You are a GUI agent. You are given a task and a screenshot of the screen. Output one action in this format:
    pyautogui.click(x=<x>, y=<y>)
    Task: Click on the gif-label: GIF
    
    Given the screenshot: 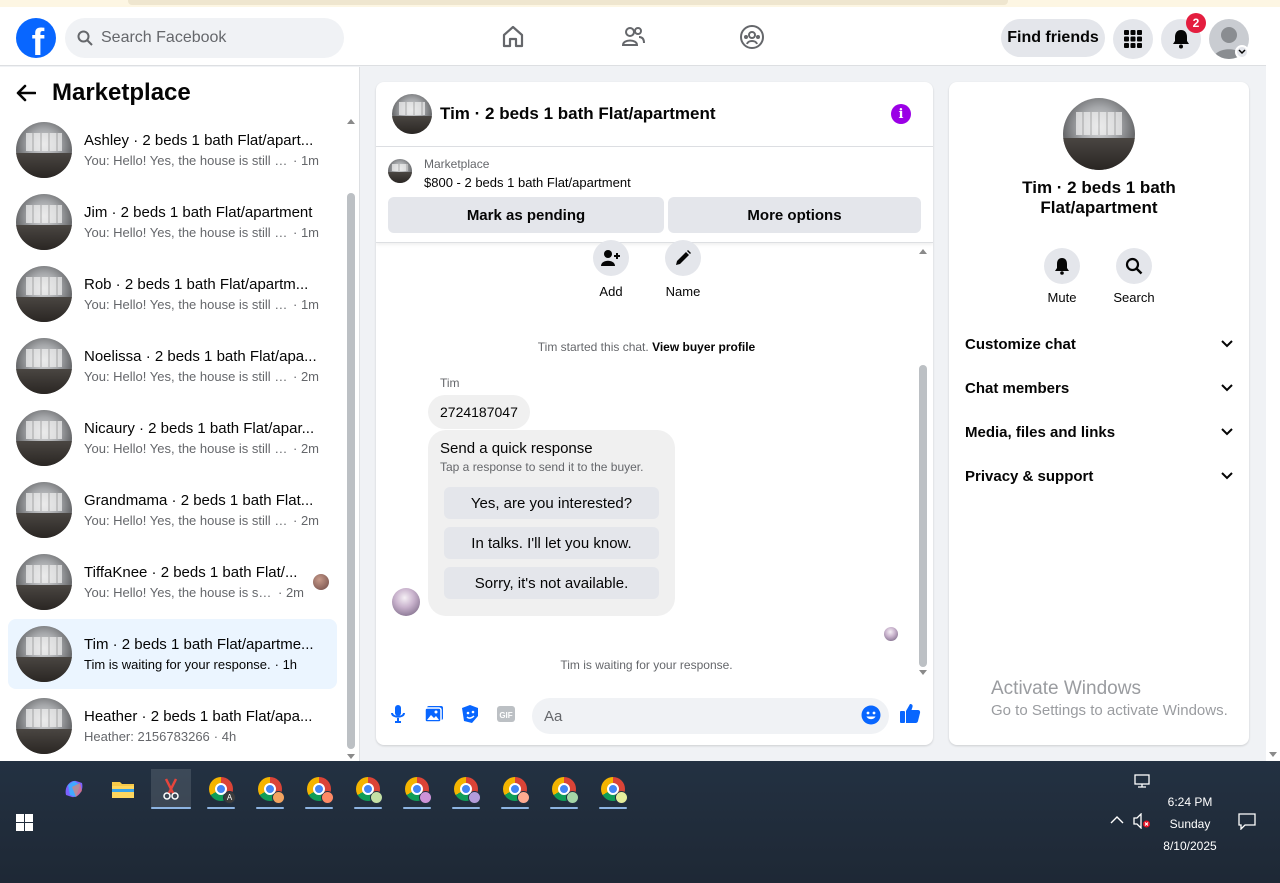 What is the action you would take?
    pyautogui.click(x=505, y=715)
    